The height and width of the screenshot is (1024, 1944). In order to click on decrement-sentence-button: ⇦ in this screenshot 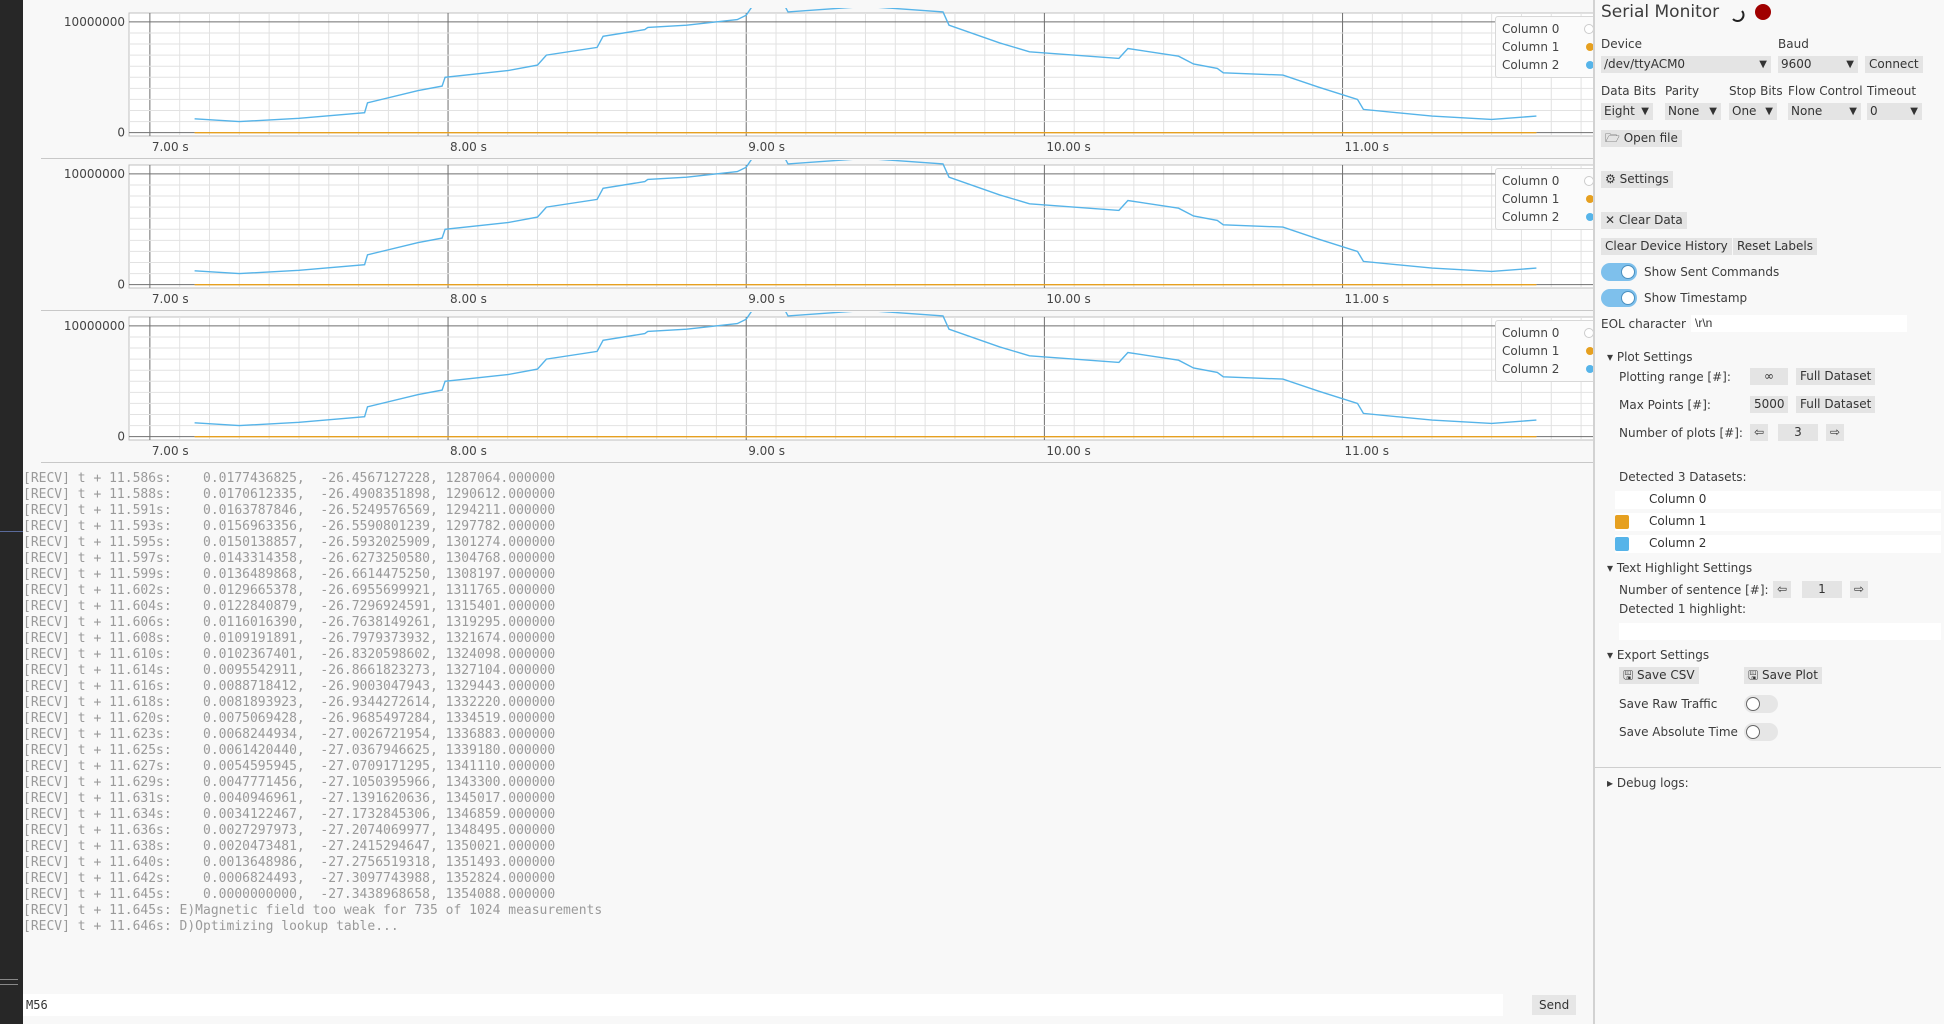, I will do `click(1782, 589)`.